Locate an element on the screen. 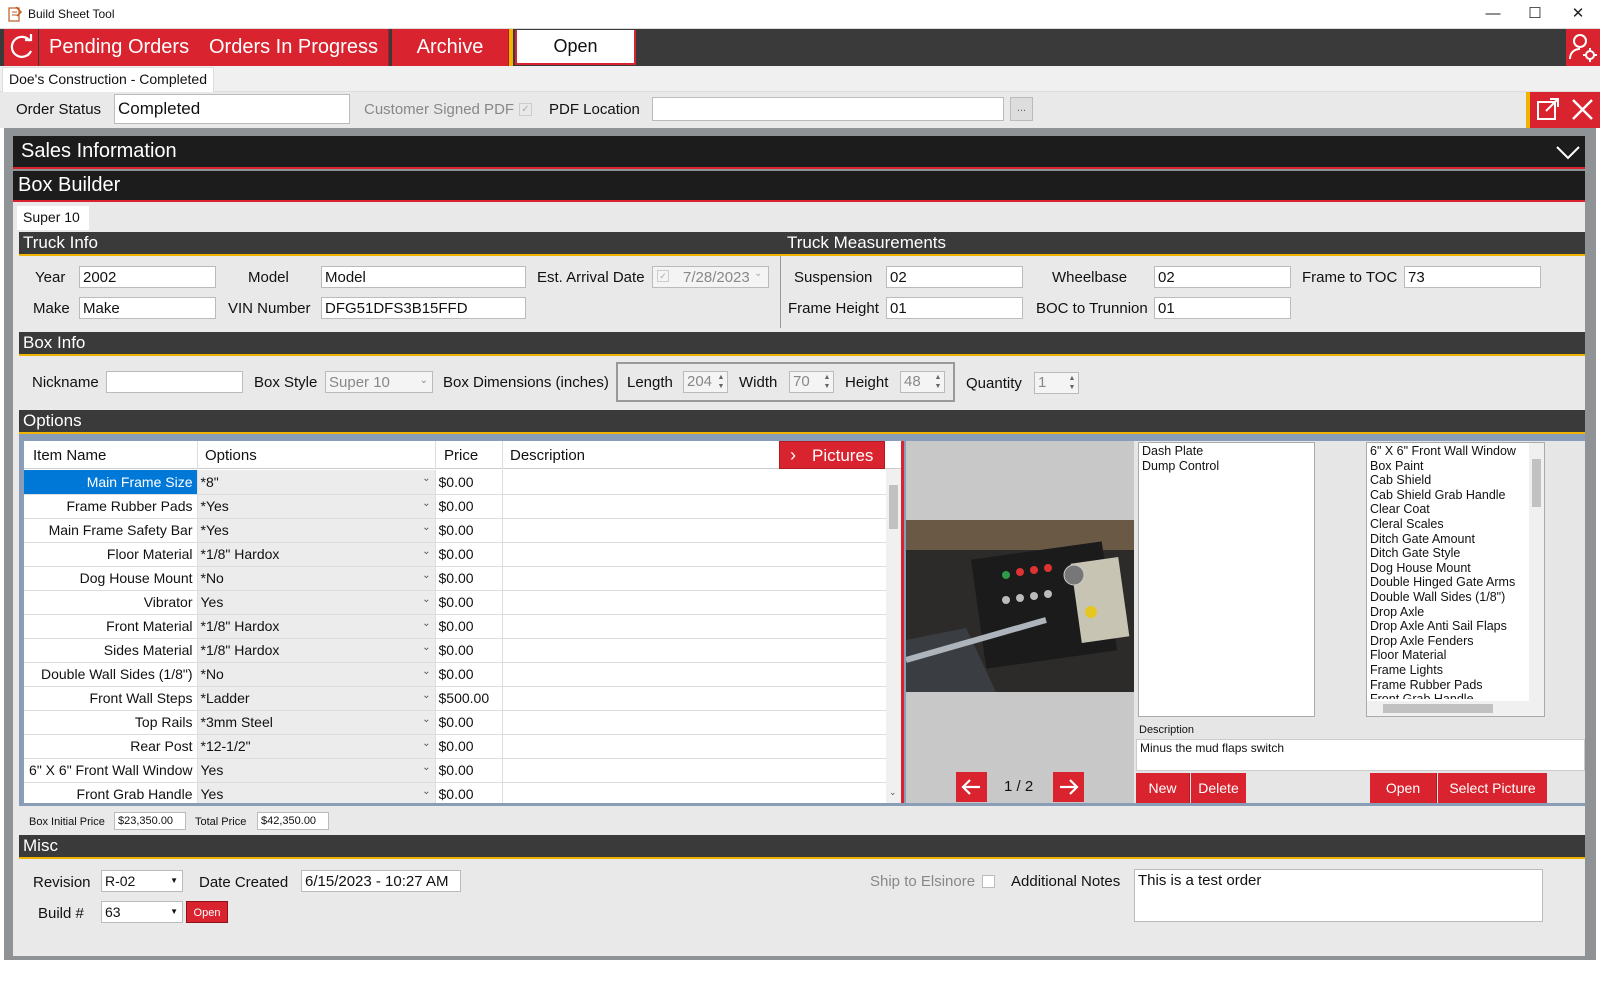 The width and height of the screenshot is (1600, 999). nickname-input is located at coordinates (174, 382).